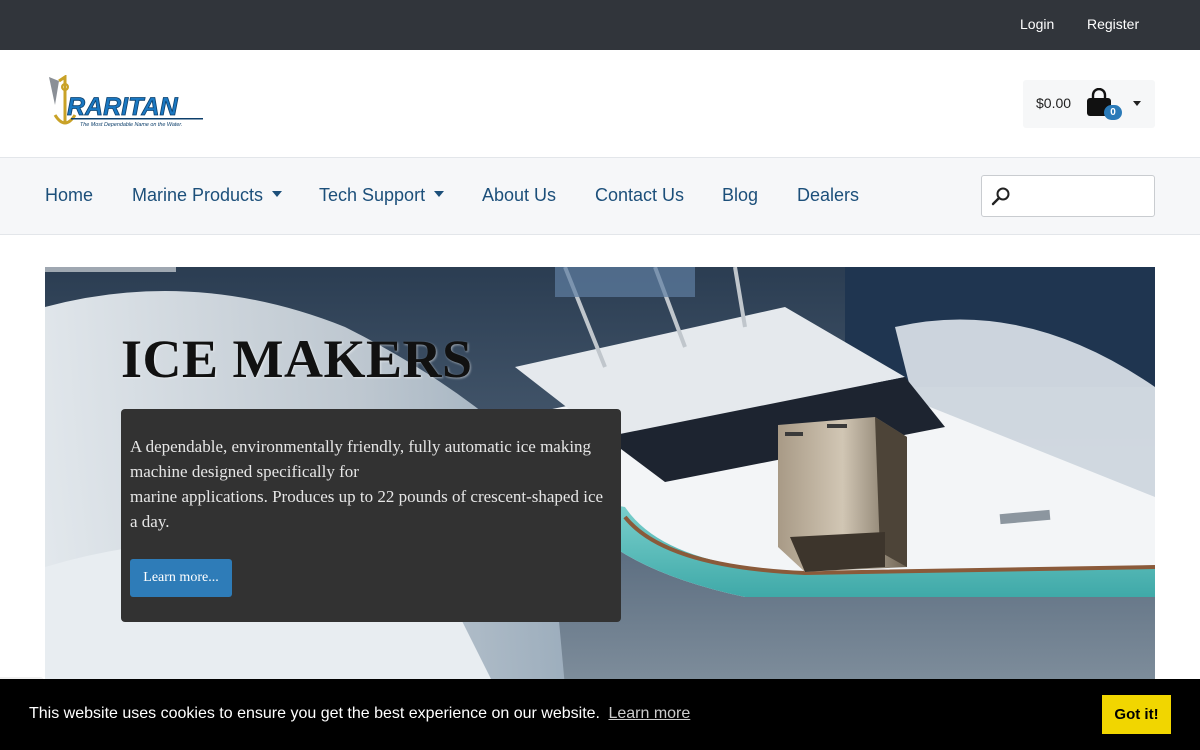 Image resolution: width=1200 pixels, height=750 pixels. Describe the element at coordinates (198, 195) in the screenshot. I see `nav-marine-products-label: Marine Products` at that location.